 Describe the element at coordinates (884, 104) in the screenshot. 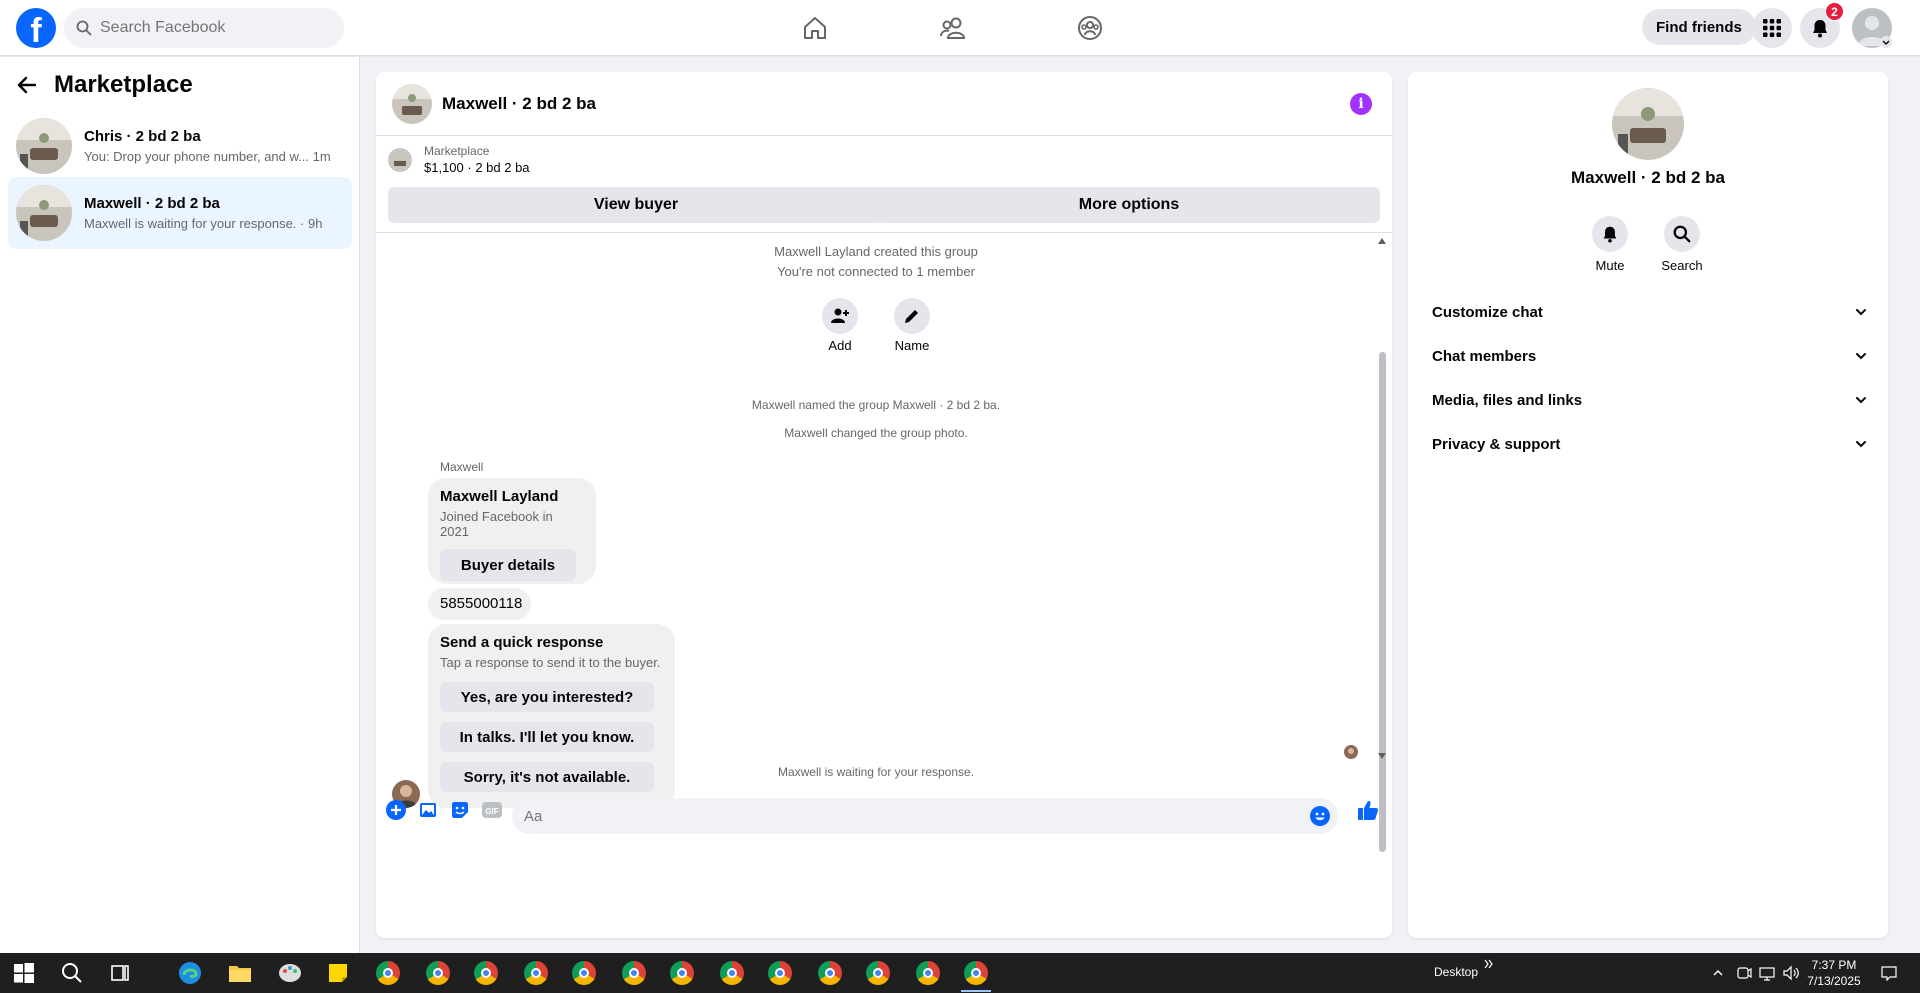

I see `chat-header: Maxwell · 2 bd 2 ba i` at that location.